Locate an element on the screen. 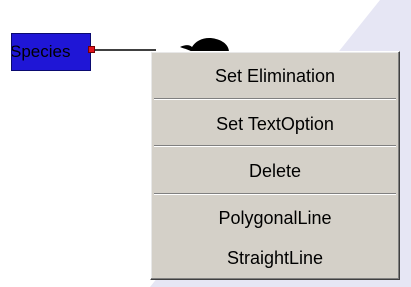 The image size is (411, 287). menu-item-delete: Delete is located at coordinates (275, 171).